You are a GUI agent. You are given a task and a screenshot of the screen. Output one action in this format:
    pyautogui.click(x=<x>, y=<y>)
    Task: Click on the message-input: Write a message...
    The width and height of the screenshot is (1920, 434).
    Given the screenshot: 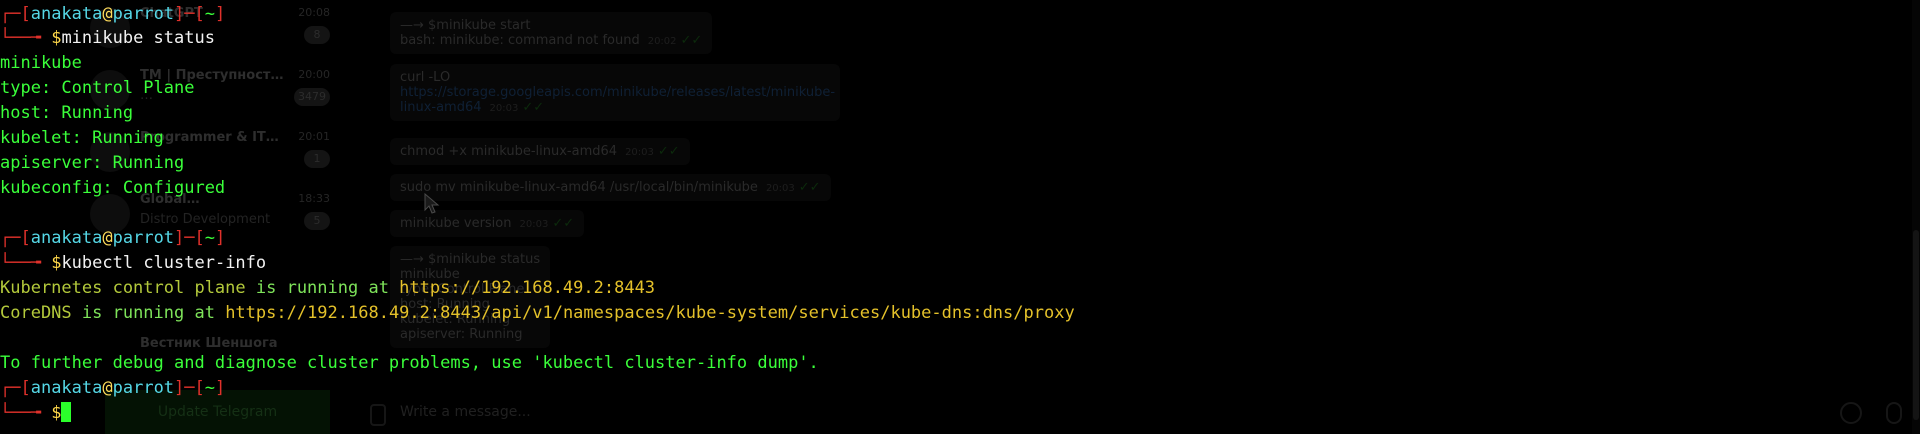 What is the action you would take?
    pyautogui.click(x=620, y=414)
    